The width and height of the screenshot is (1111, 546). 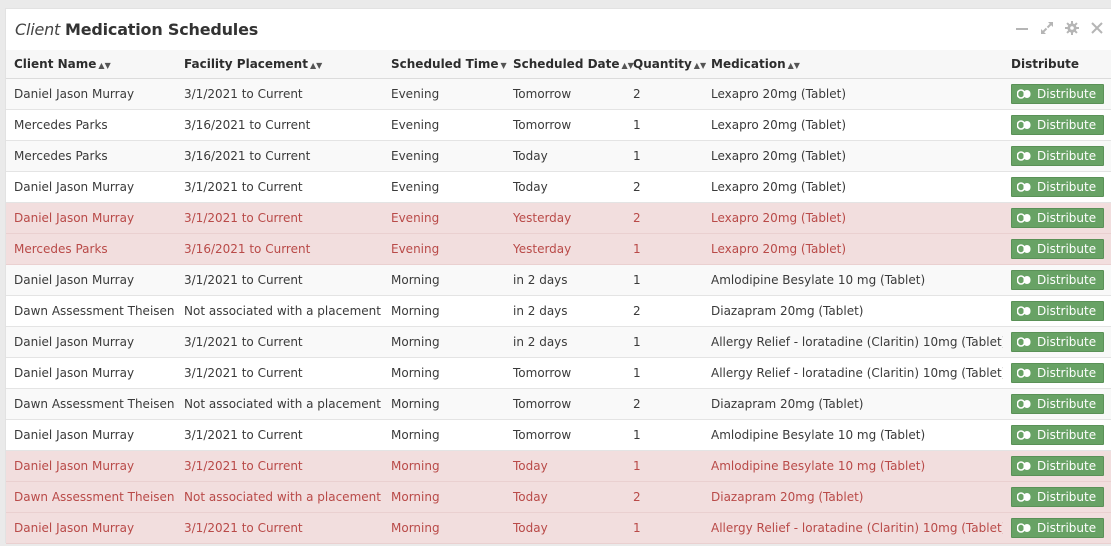 I want to click on minimize-icon, so click(x=1022, y=28).